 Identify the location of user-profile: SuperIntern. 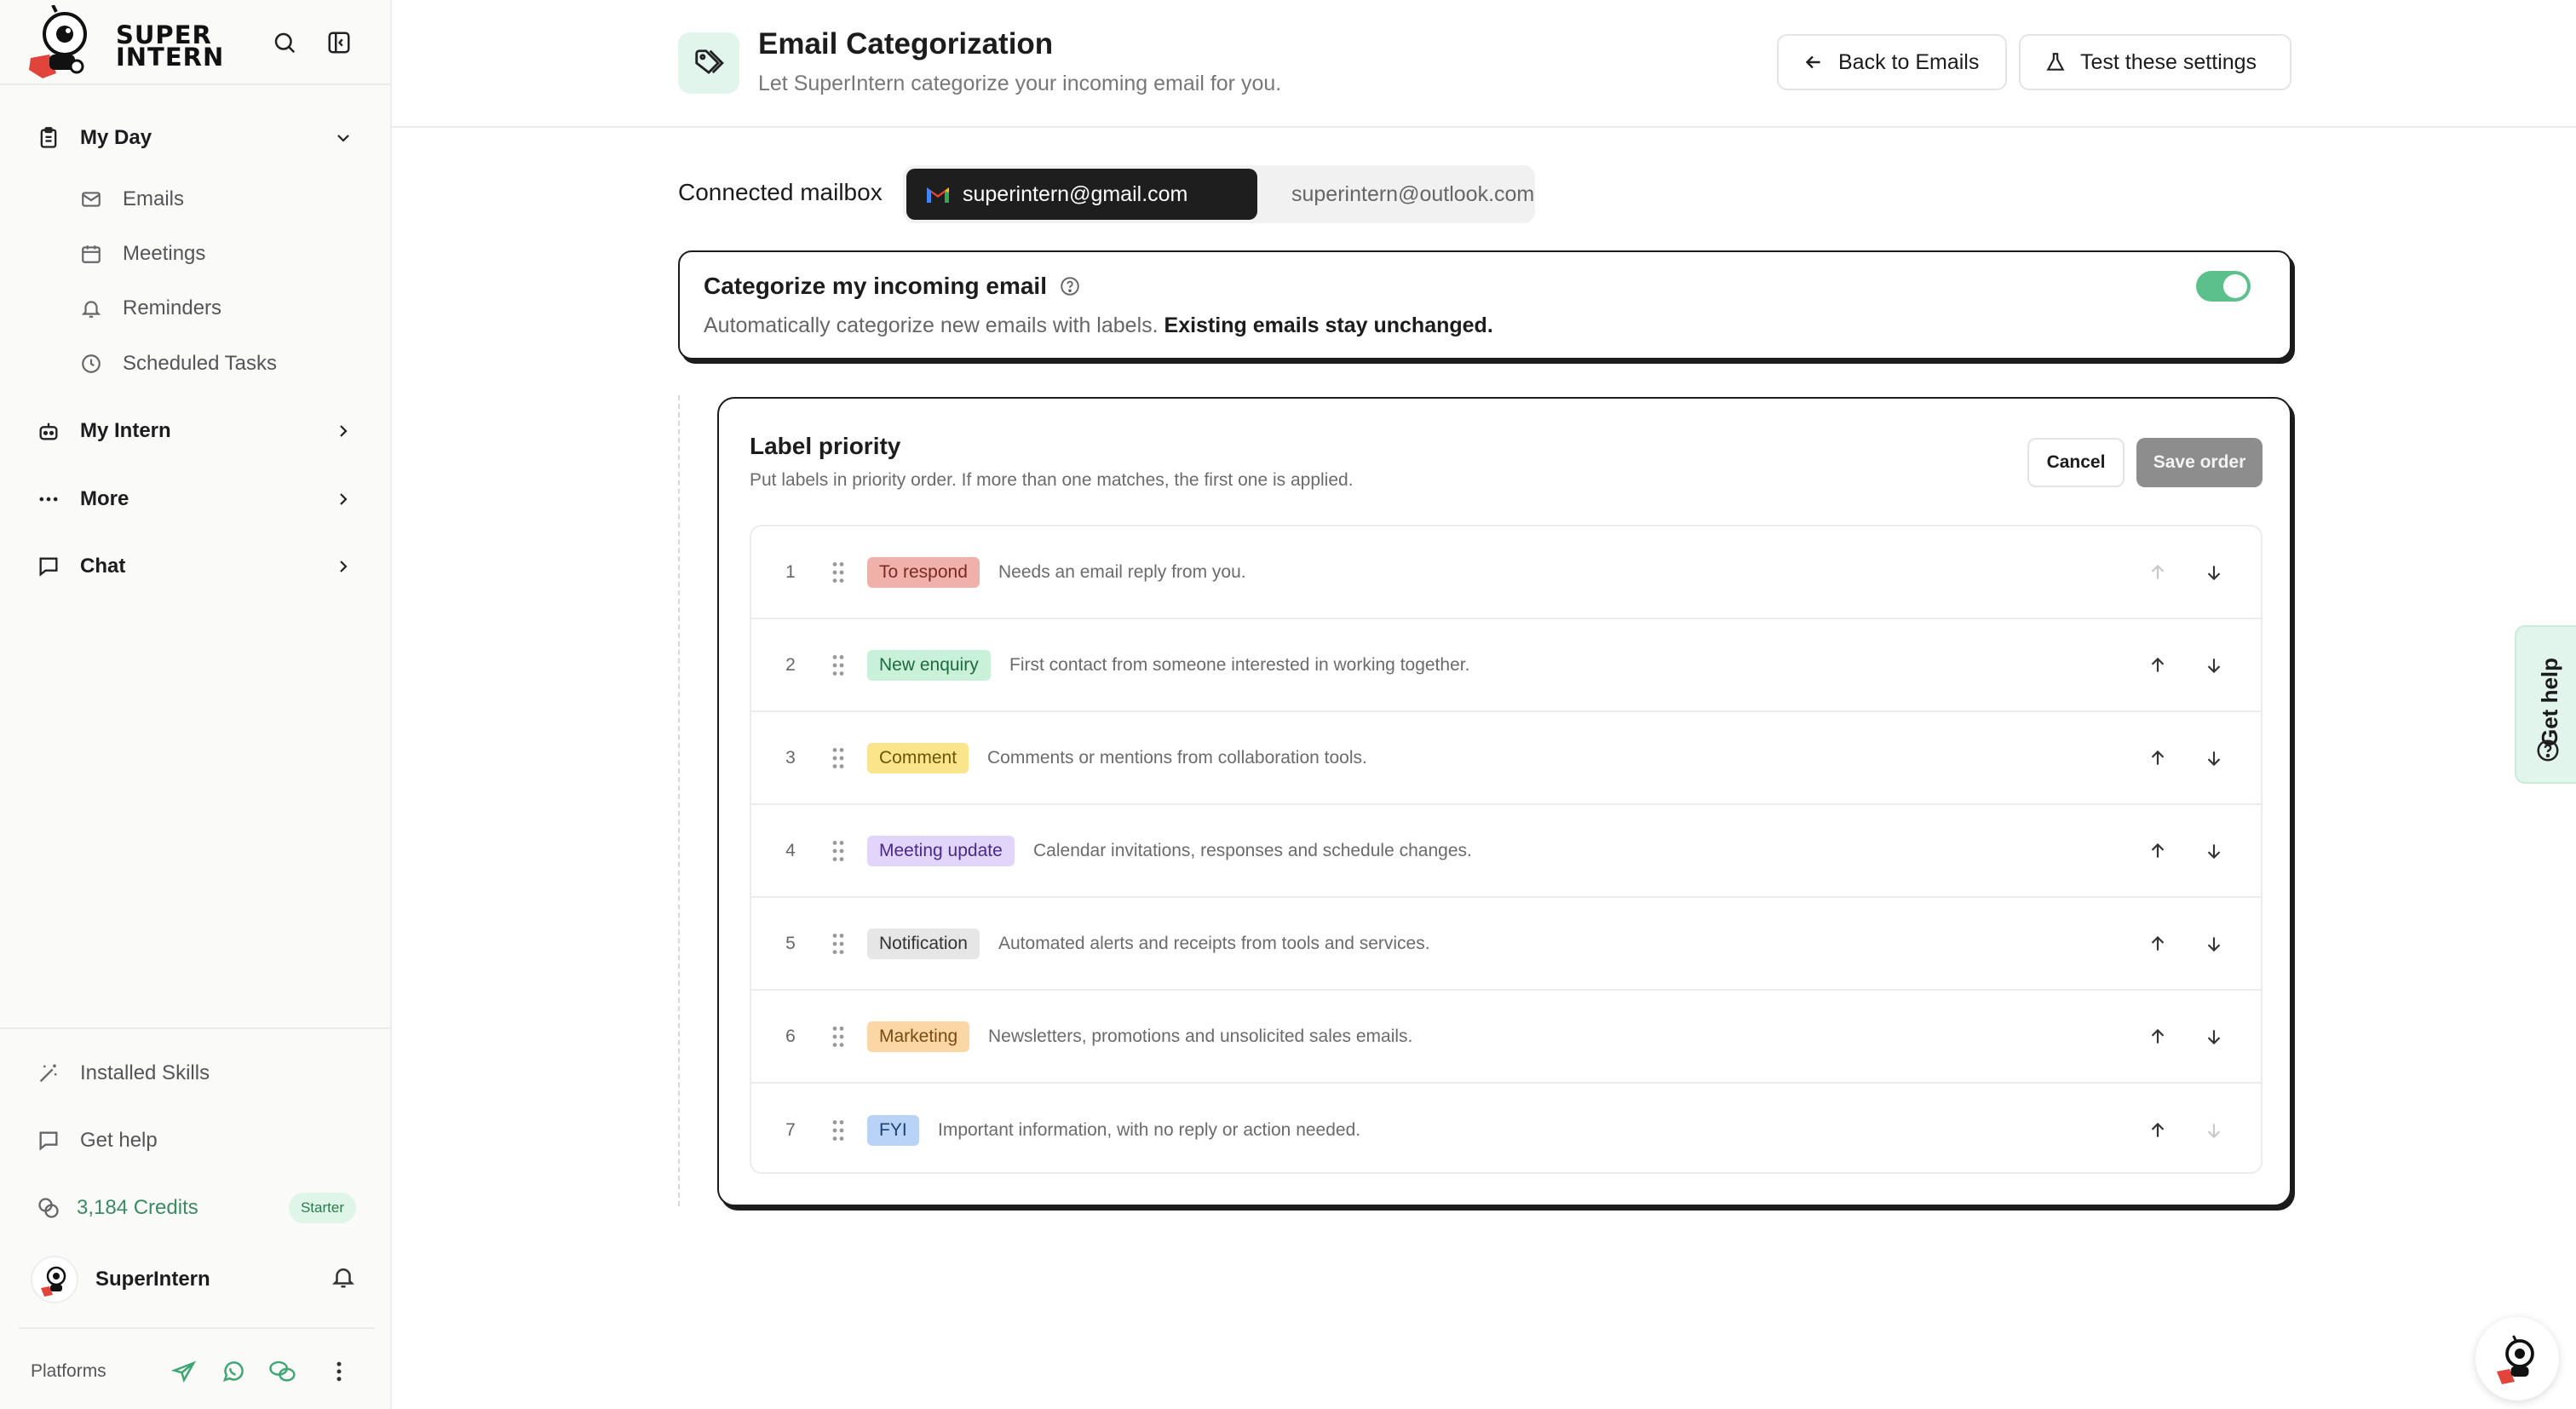
(197, 1279).